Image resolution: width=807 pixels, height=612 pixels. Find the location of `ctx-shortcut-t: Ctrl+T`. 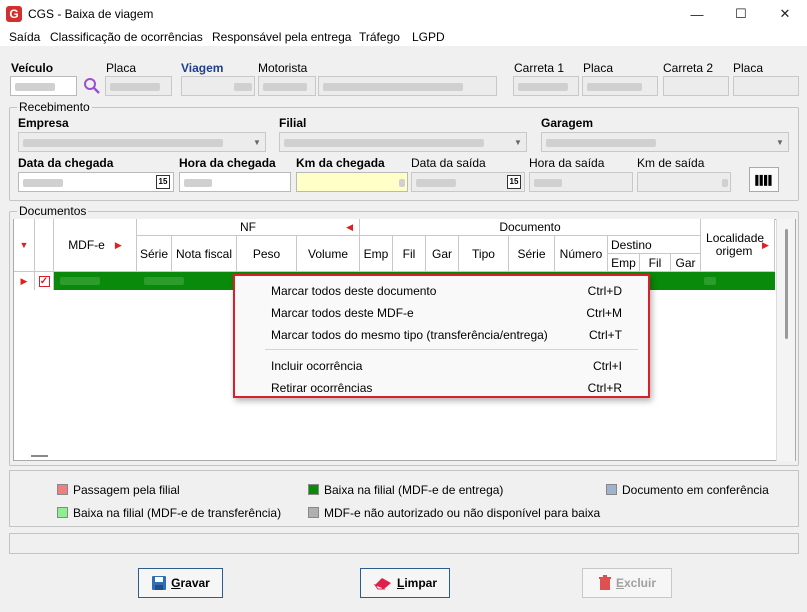

ctx-shortcut-t: Ctrl+T is located at coordinates (605, 335).